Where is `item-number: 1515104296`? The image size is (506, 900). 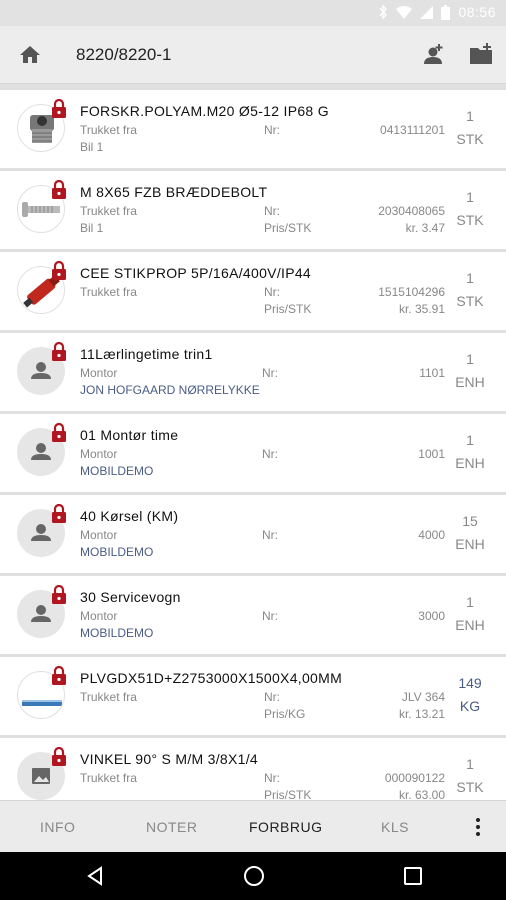
item-number: 1515104296 is located at coordinates (411, 292).